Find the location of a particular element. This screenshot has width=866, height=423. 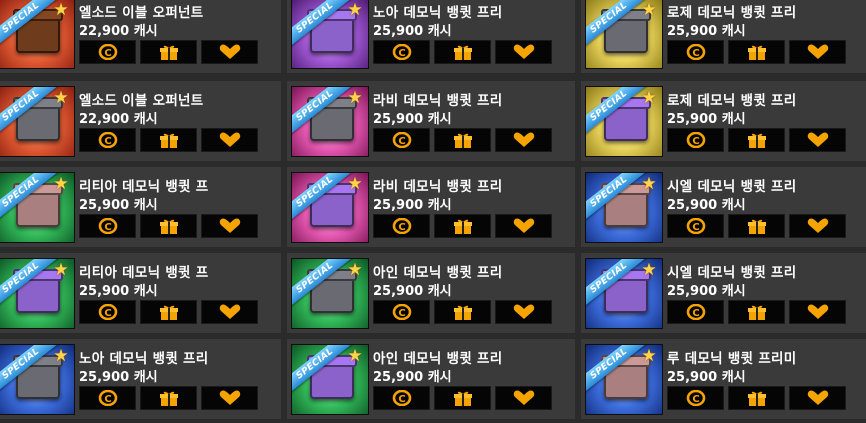

coin-icon: C is located at coordinates (695, 398).